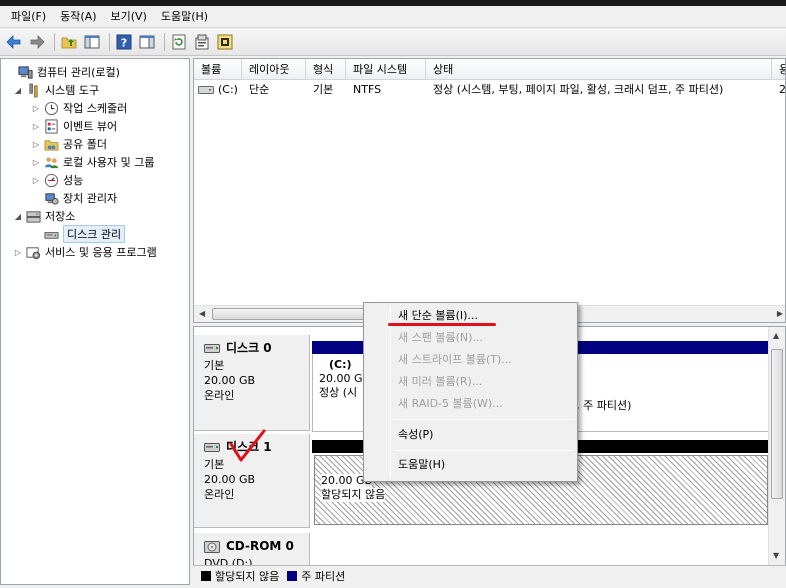 This screenshot has width=786, height=588. I want to click on forward-icon, so click(37, 42).